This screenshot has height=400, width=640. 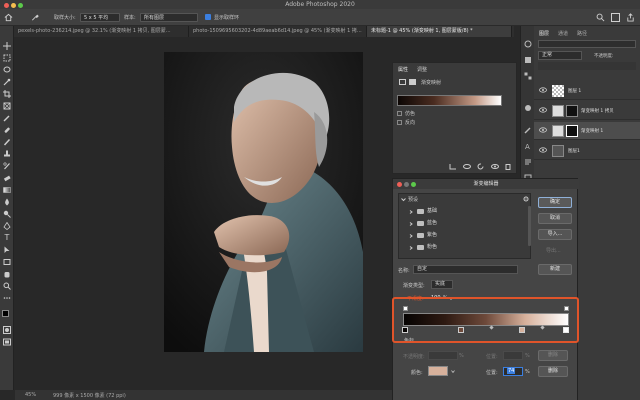 What do you see at coordinates (555, 202) in the screenshot?
I see `ok-button: 确定` at bounding box center [555, 202].